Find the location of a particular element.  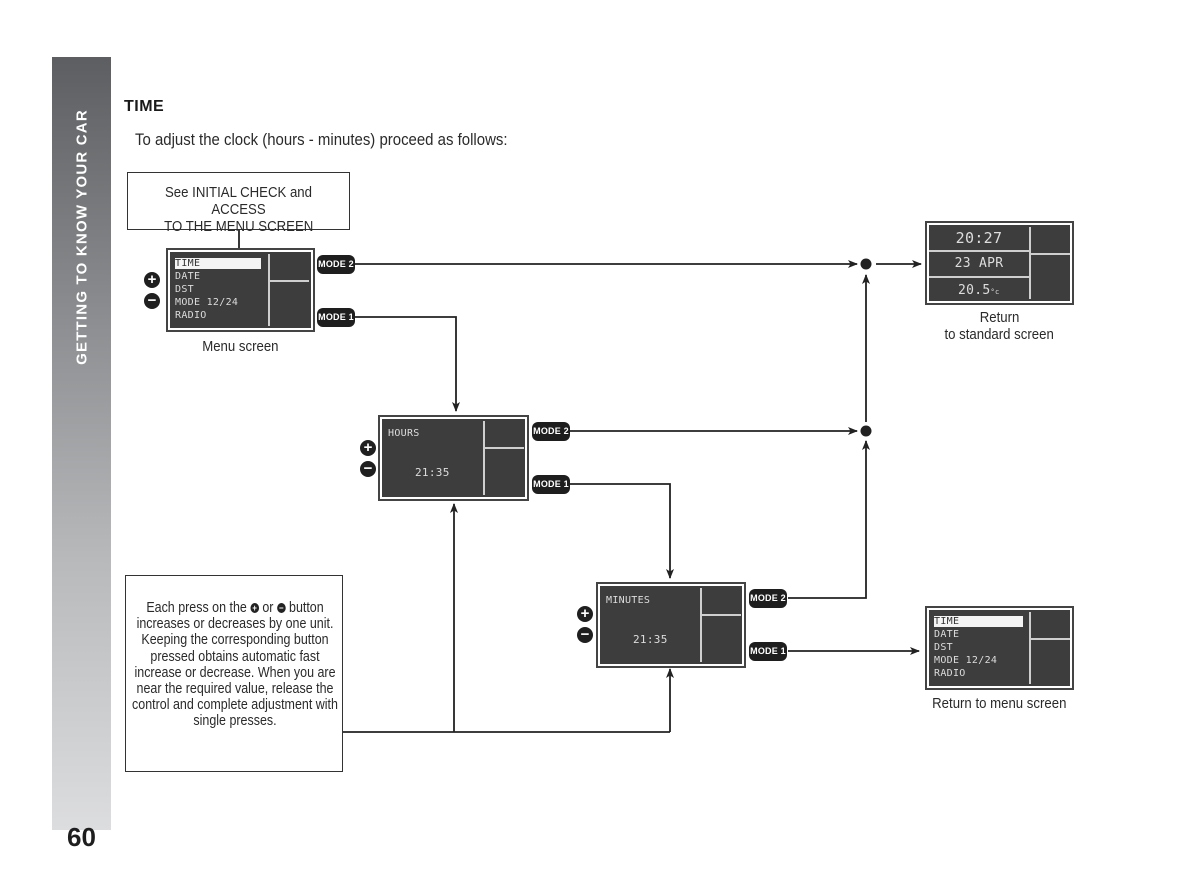

minus-icon: − is located at coordinates (281, 608).